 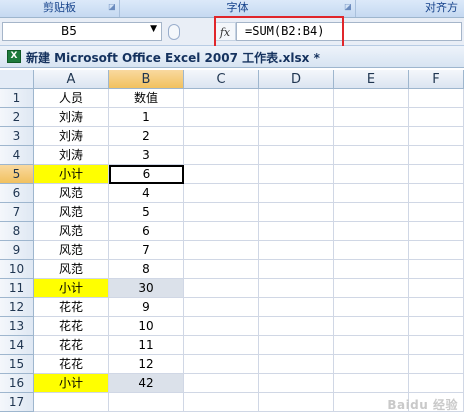 What do you see at coordinates (221, 155) in the screenshot?
I see `cell-c4` at bounding box center [221, 155].